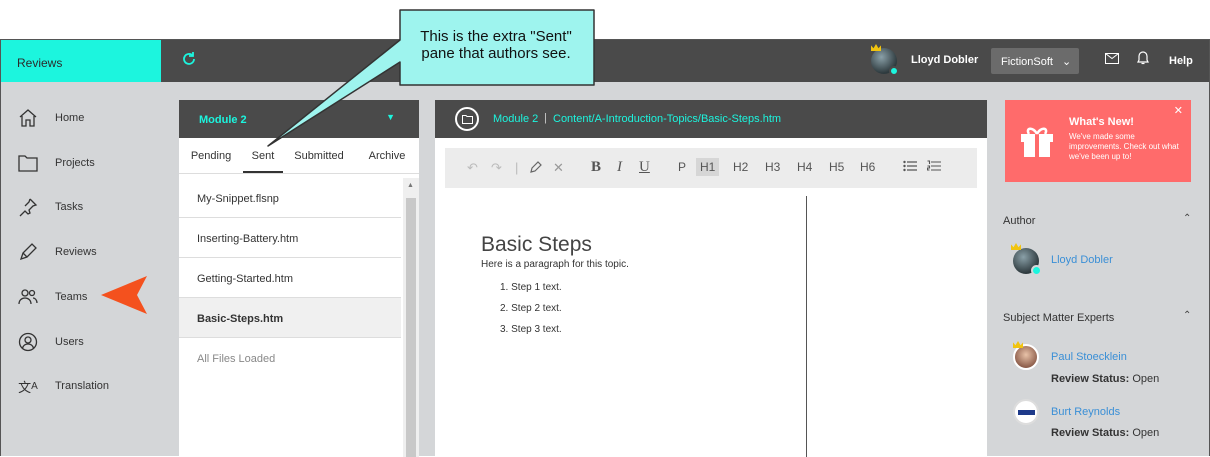  I want to click on h4-button: H4, so click(804, 167).